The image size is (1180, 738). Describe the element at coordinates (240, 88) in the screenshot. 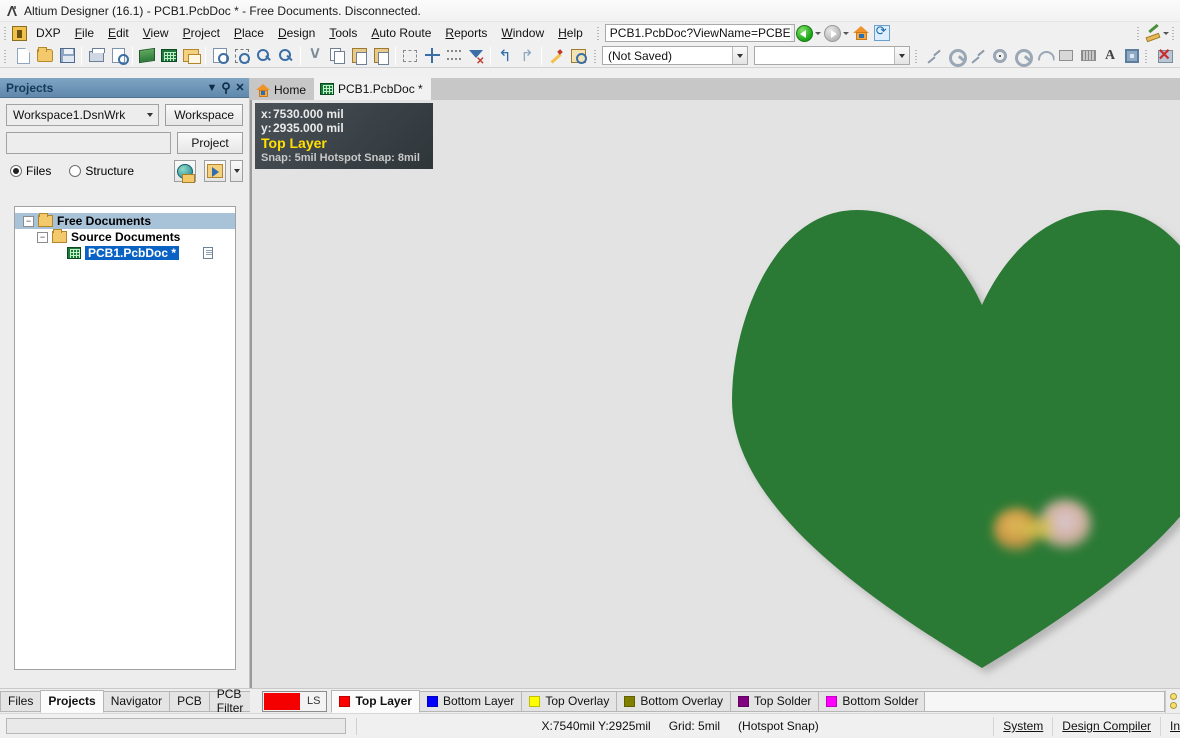

I see `close-icon: ✕` at that location.